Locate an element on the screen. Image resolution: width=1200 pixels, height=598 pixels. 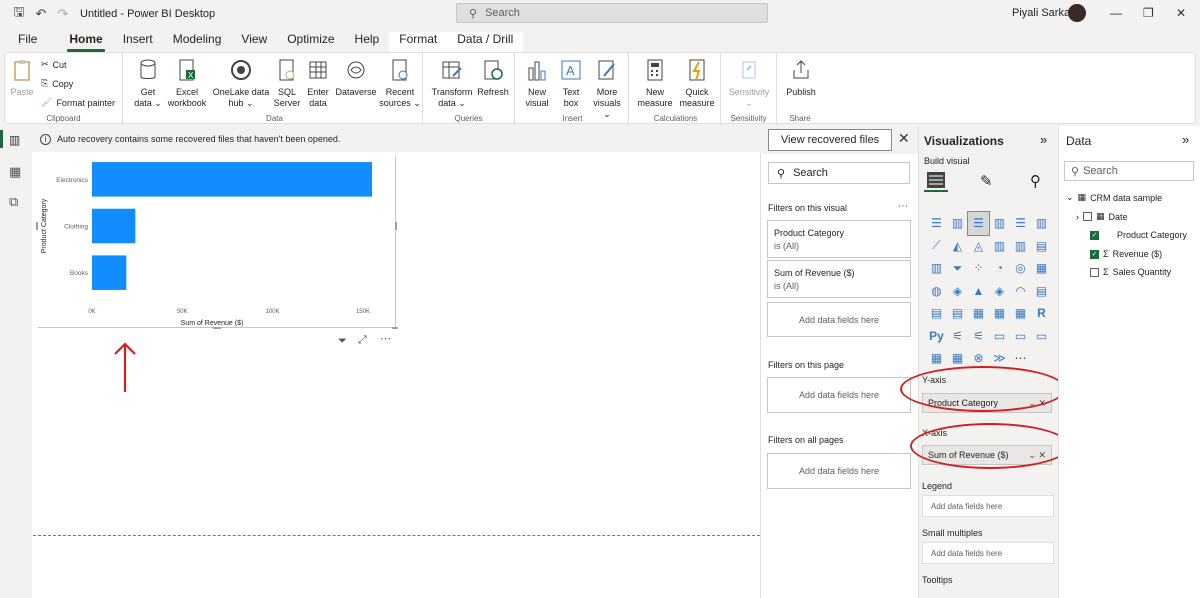
card-icon: ▤ is located at coordinates (1041, 291).